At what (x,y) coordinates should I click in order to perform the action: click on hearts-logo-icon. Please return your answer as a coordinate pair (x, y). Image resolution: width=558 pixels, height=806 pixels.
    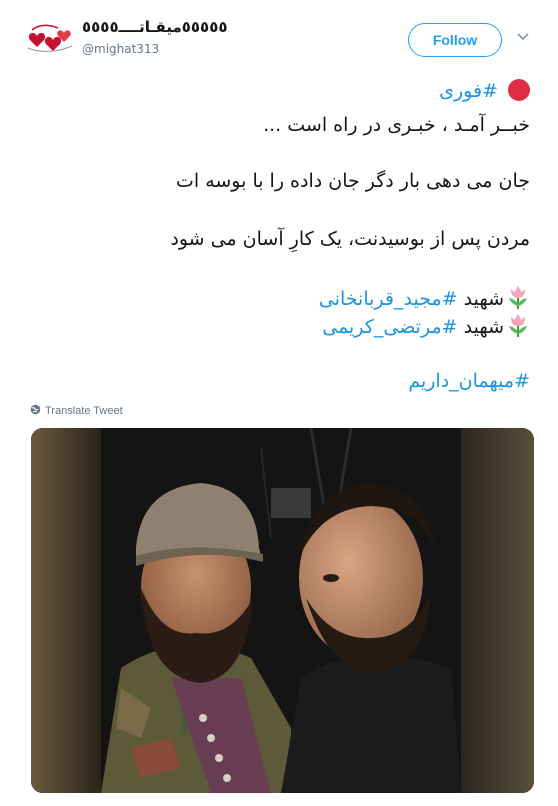
    Looking at the image, I should click on (50, 38).